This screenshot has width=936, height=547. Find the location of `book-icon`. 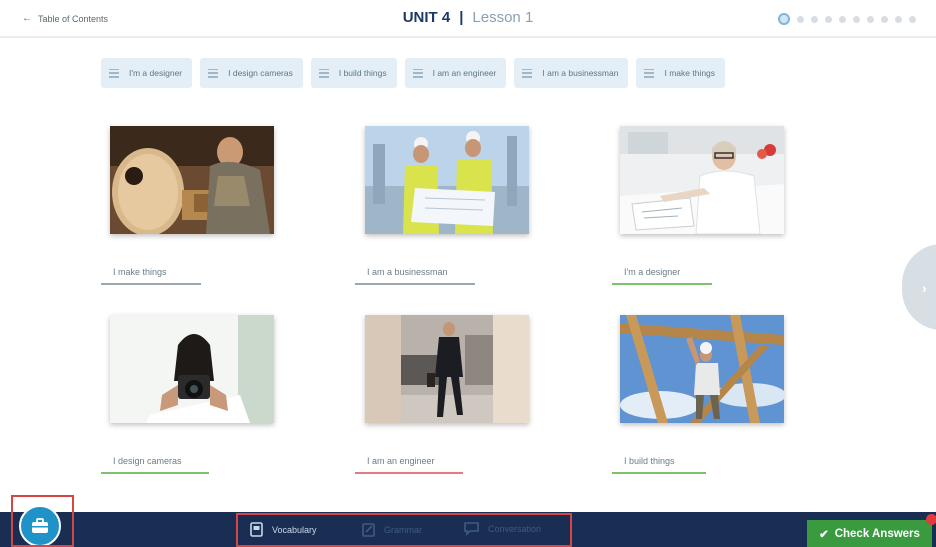

book-icon is located at coordinates (256, 529).